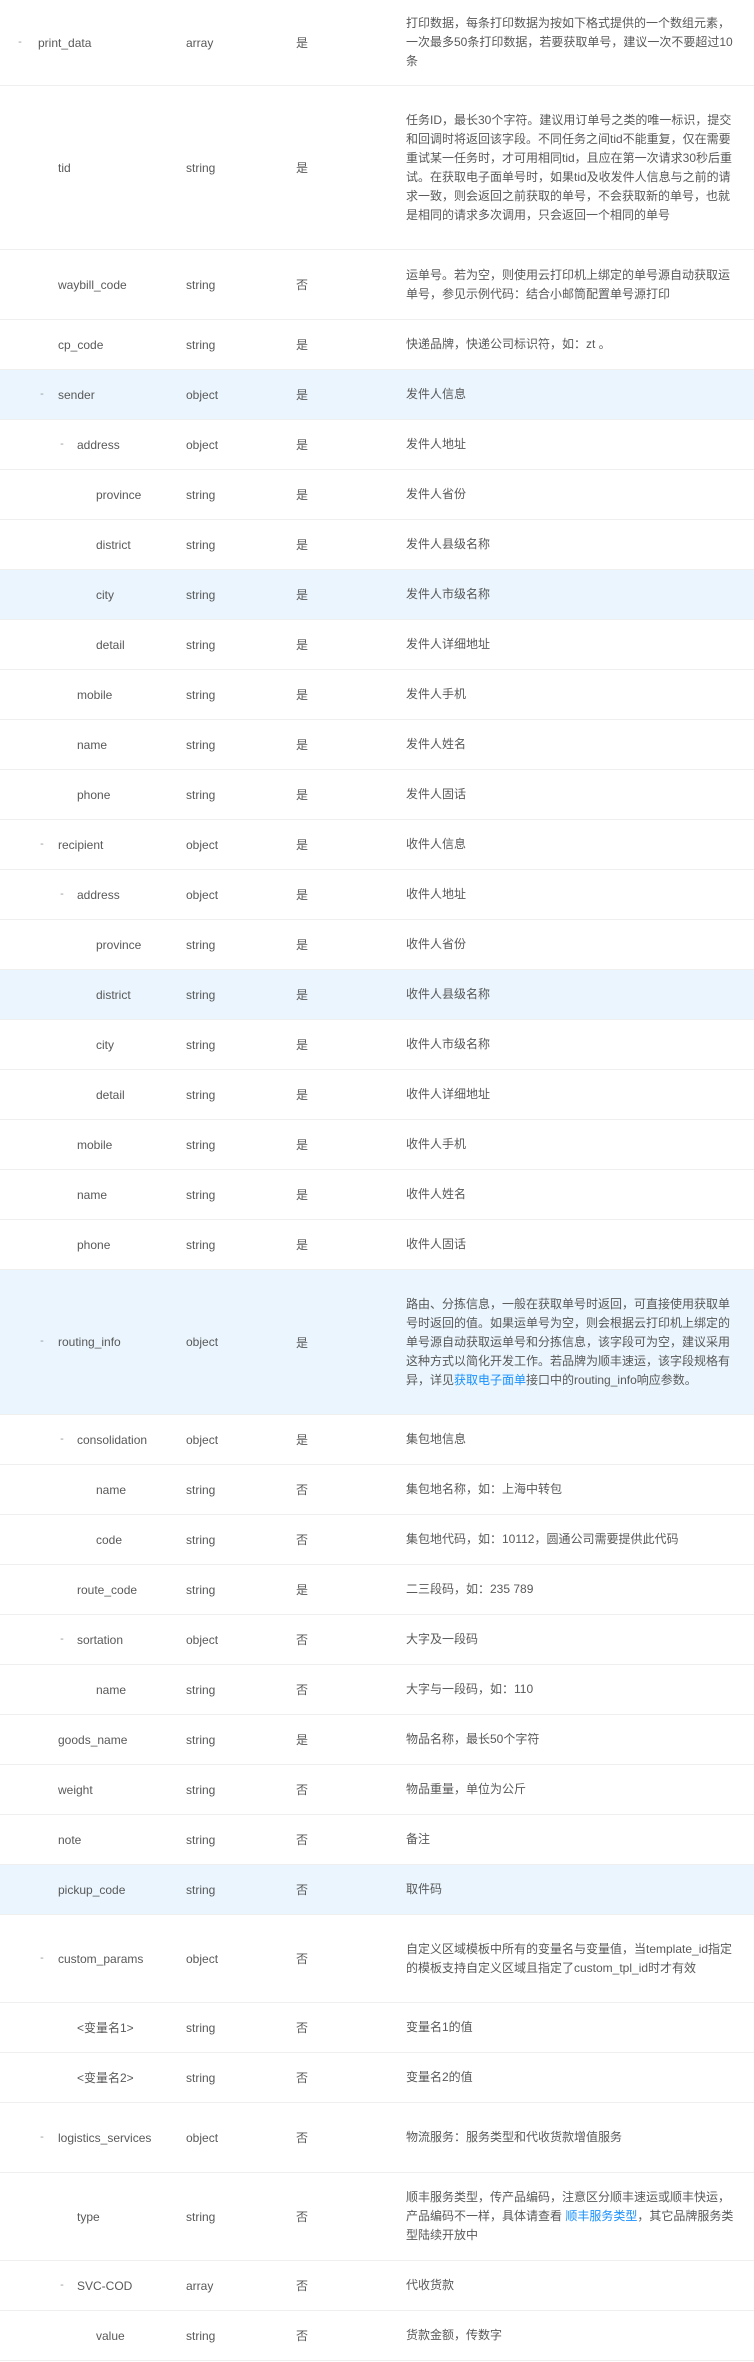 The height and width of the screenshot is (2362, 754). I want to click on description-text: 收件人固话, so click(436, 1244).